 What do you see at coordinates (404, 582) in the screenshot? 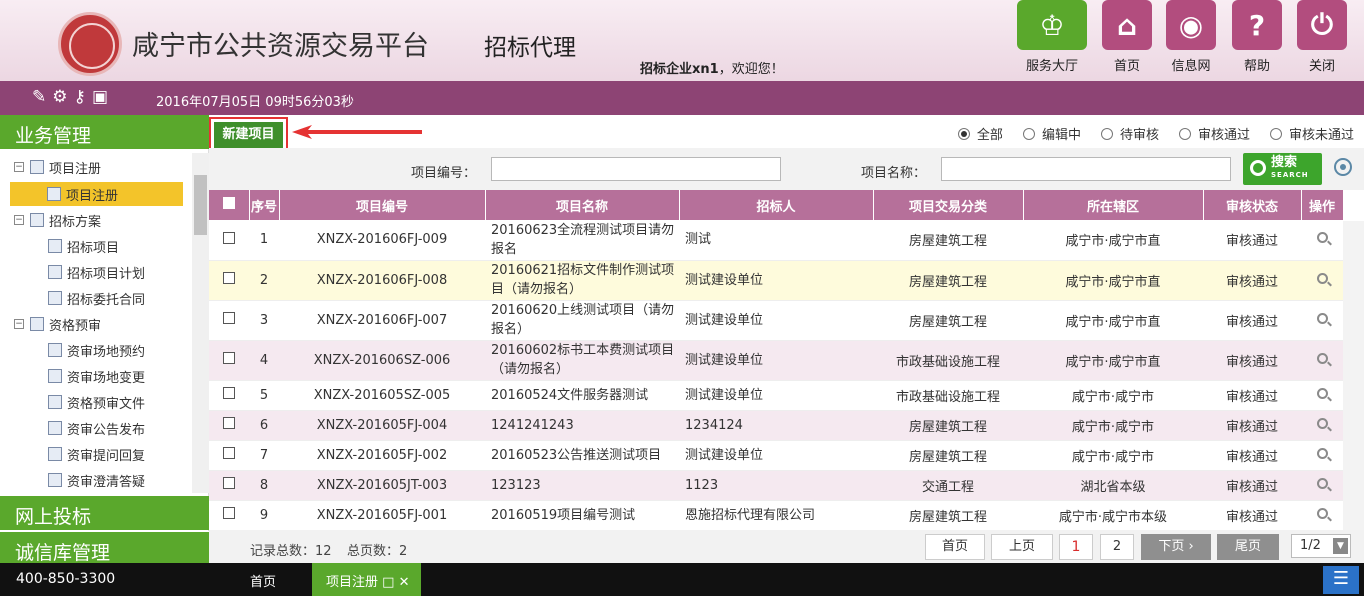
I see `close-icon: ✕` at bounding box center [404, 582].